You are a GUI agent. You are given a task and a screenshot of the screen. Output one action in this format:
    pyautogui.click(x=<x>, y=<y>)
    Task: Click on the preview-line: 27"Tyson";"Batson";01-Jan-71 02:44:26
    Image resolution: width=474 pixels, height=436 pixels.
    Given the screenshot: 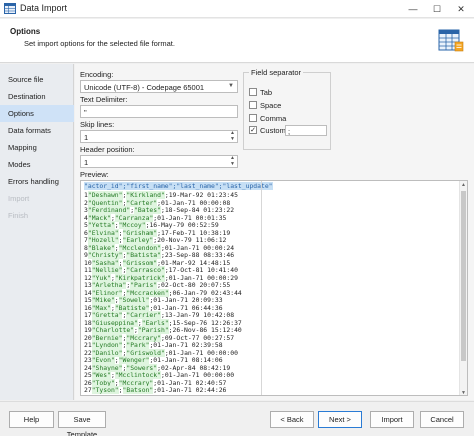 What is the action you would take?
    pyautogui.click(x=155, y=390)
    